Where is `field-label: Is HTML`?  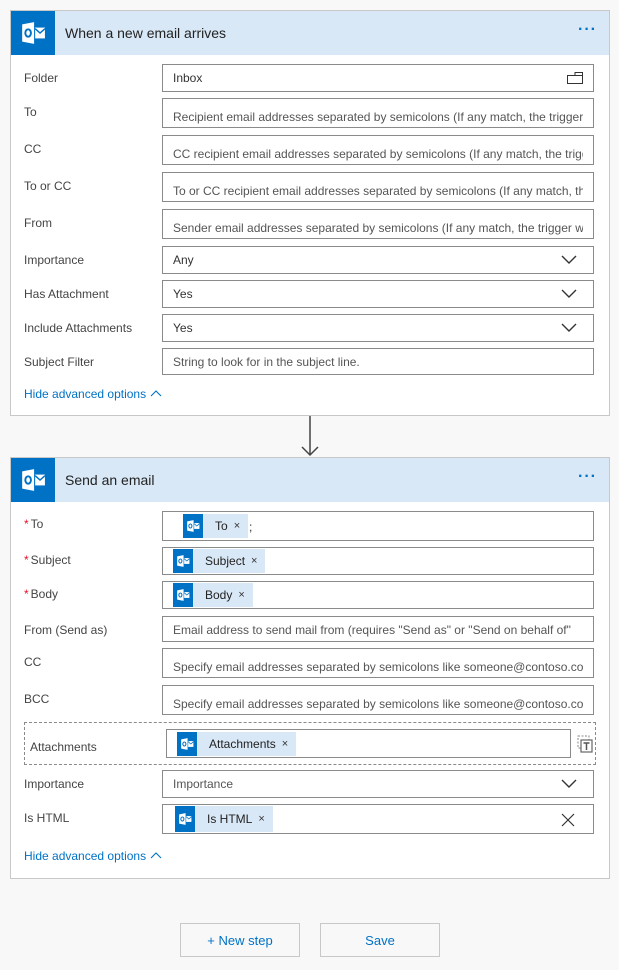 field-label: Is HTML is located at coordinates (47, 818).